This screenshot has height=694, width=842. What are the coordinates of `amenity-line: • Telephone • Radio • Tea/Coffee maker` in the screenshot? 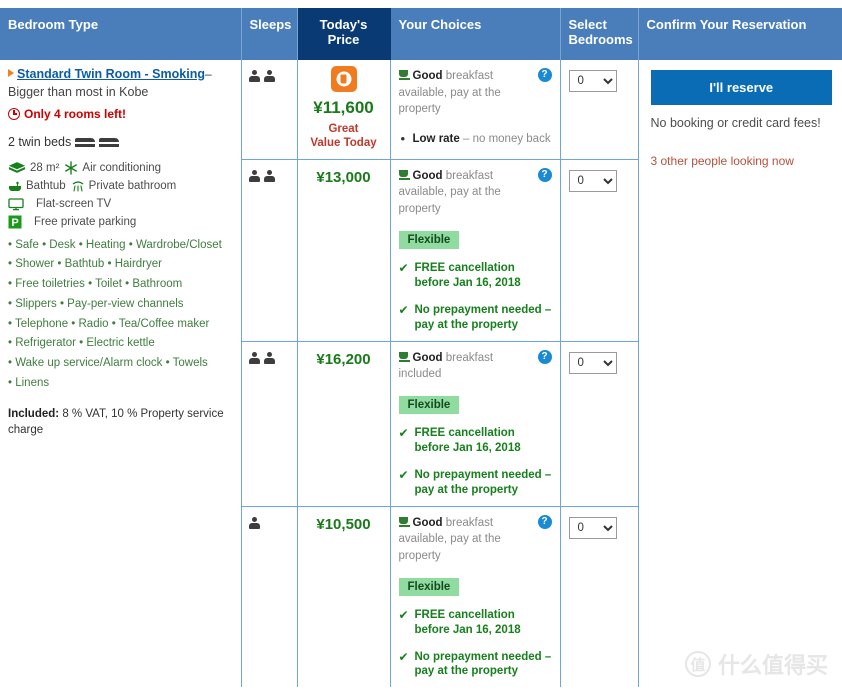 It's located at (109, 323).